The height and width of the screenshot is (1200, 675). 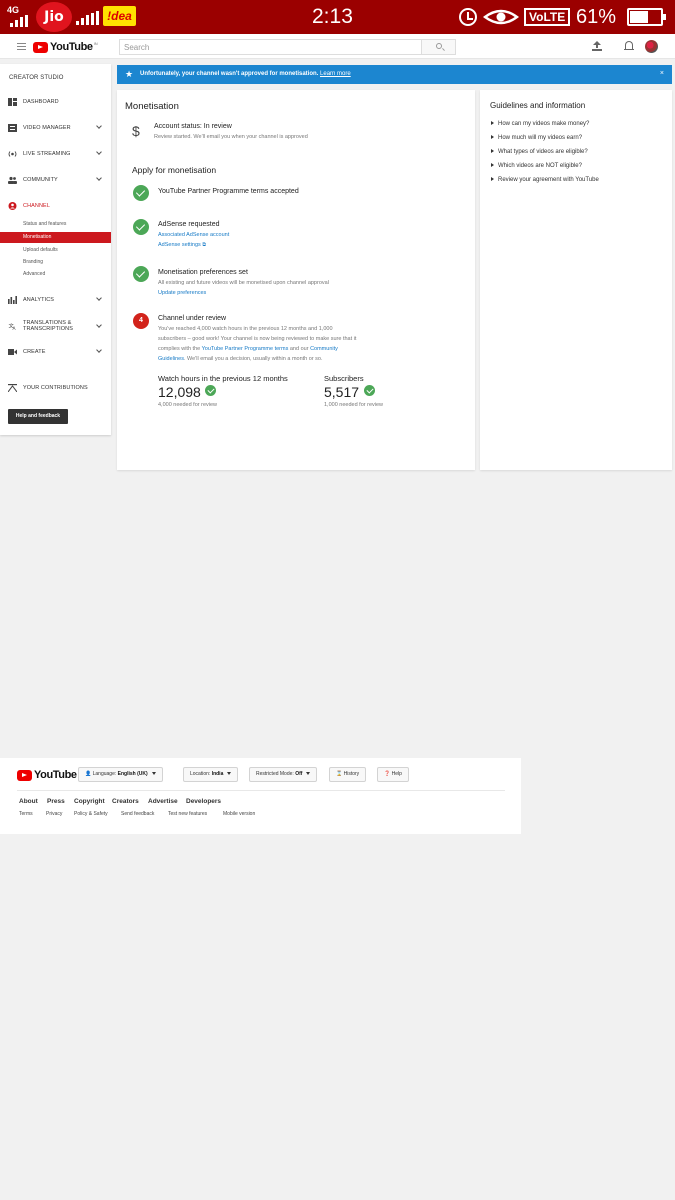 What do you see at coordinates (545, 180) in the screenshot?
I see `guideline-link: Review your agreement with YouTube` at bounding box center [545, 180].